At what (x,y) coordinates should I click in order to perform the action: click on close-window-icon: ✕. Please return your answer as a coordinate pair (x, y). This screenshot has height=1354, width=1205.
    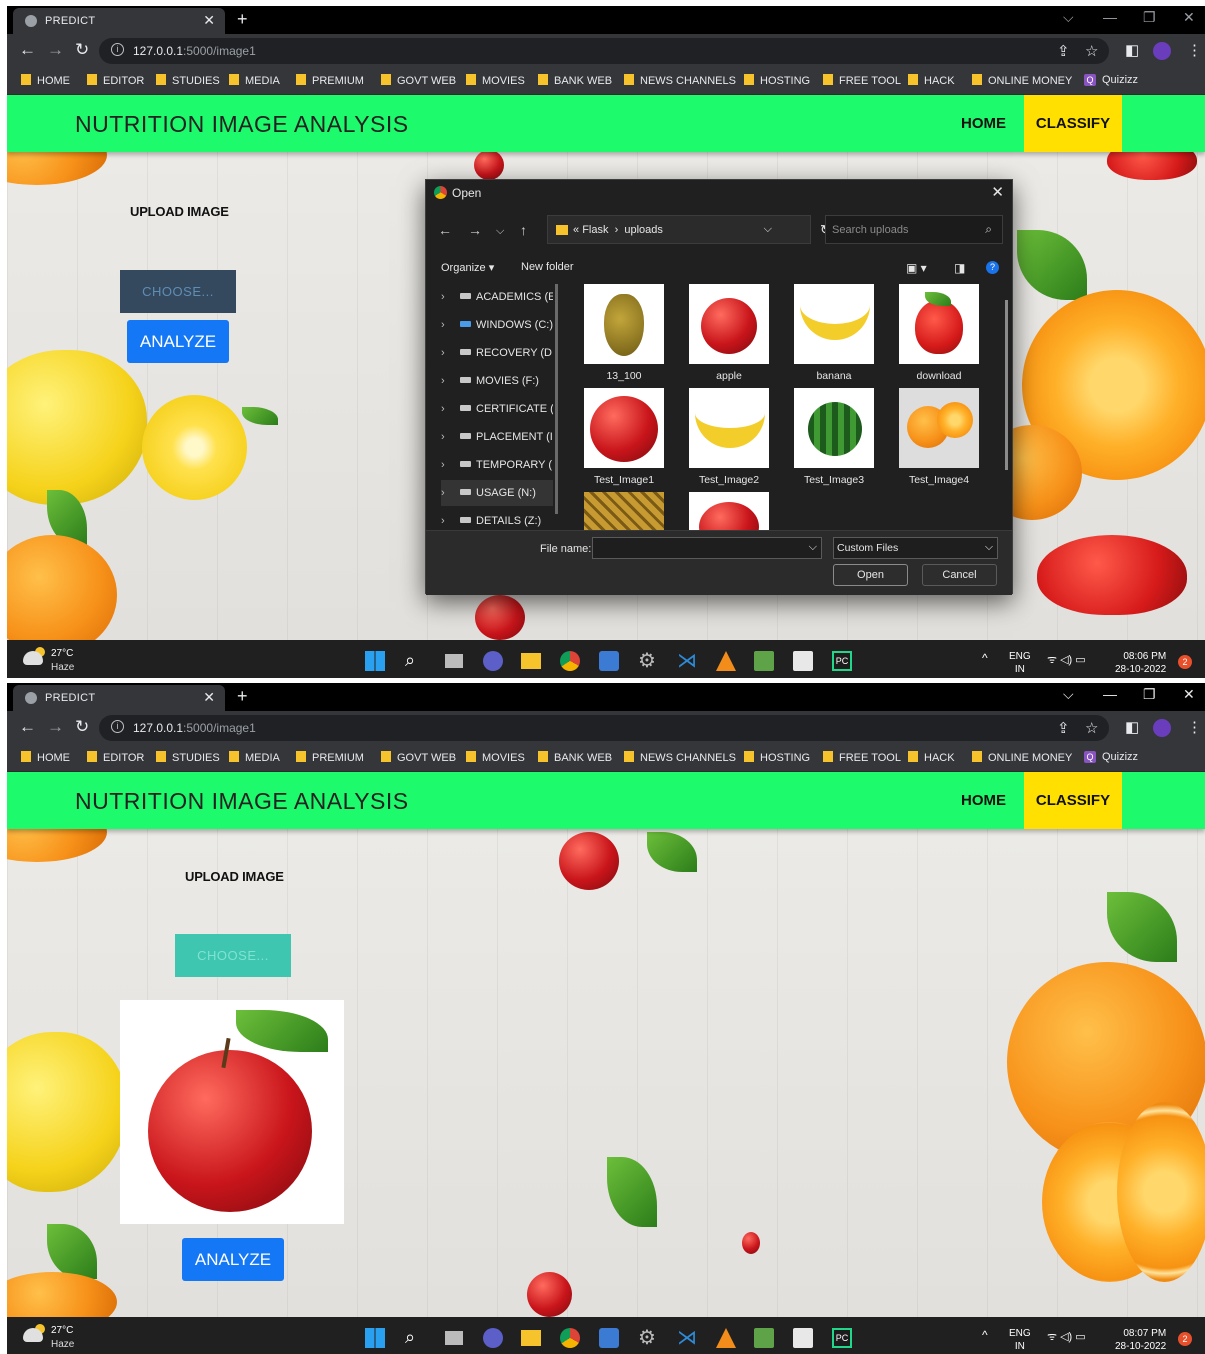
    Looking at the image, I should click on (1189, 694).